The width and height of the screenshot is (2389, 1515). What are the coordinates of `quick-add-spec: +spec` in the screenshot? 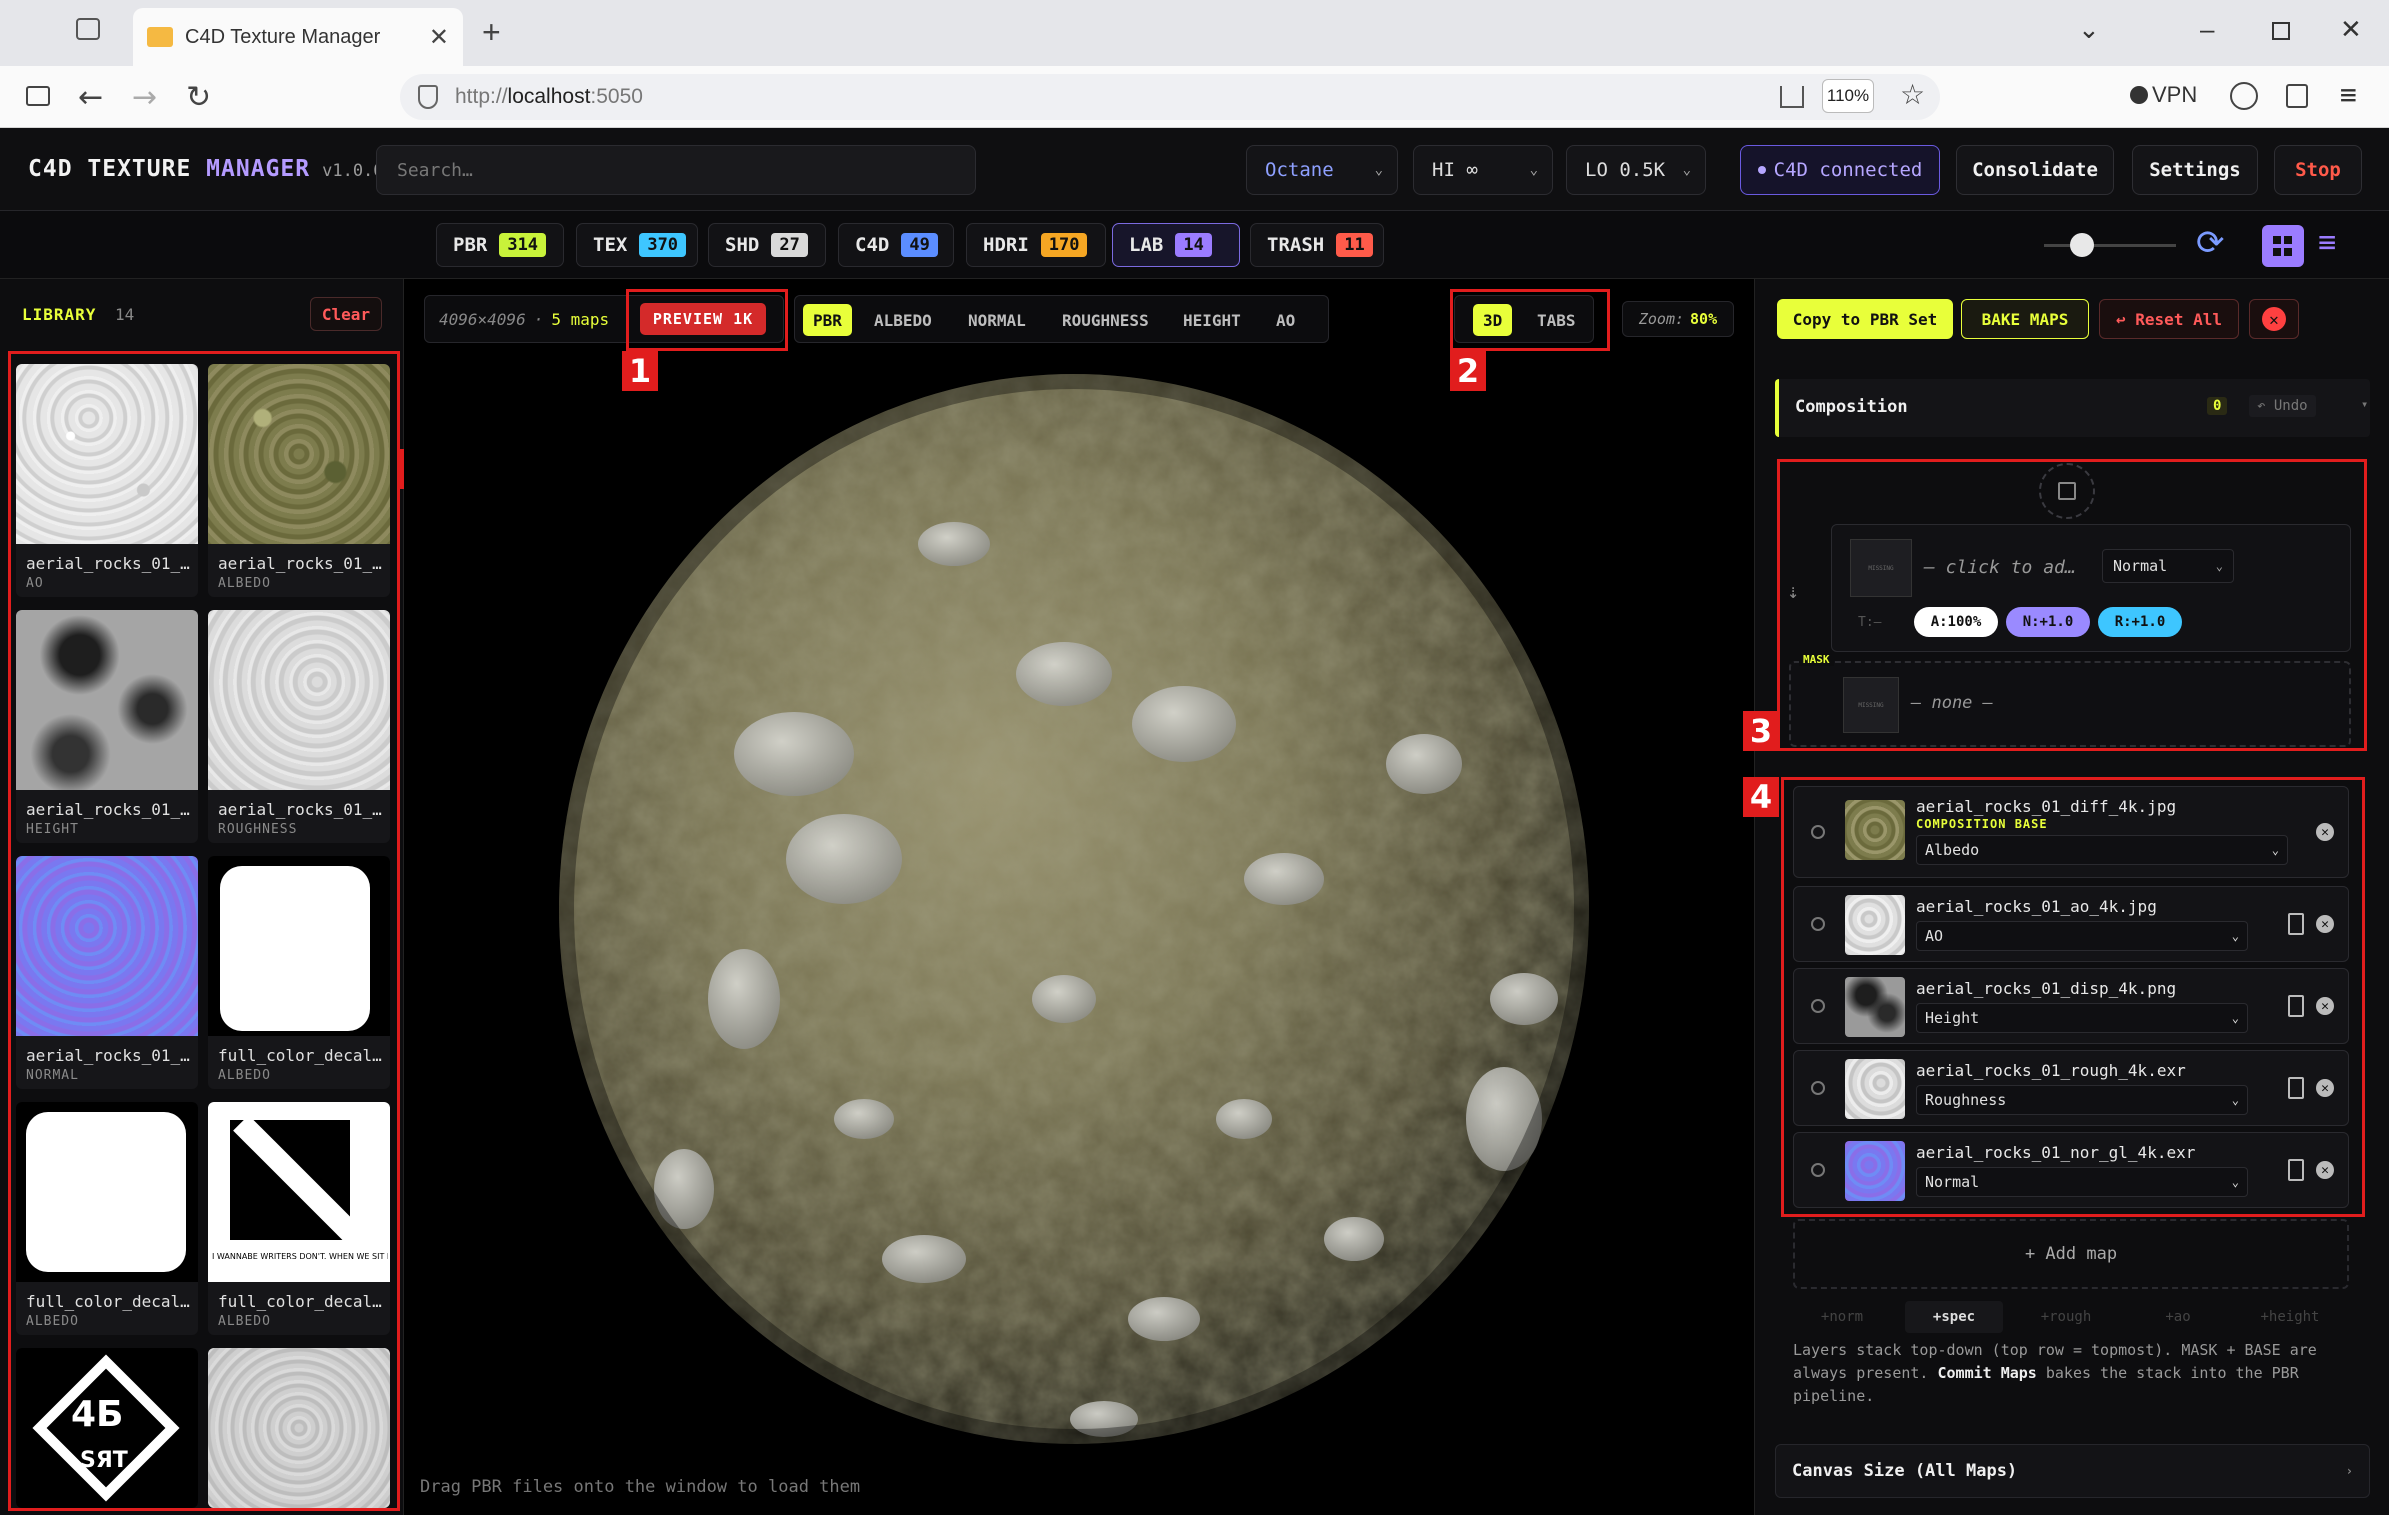 It's located at (1954, 1317).